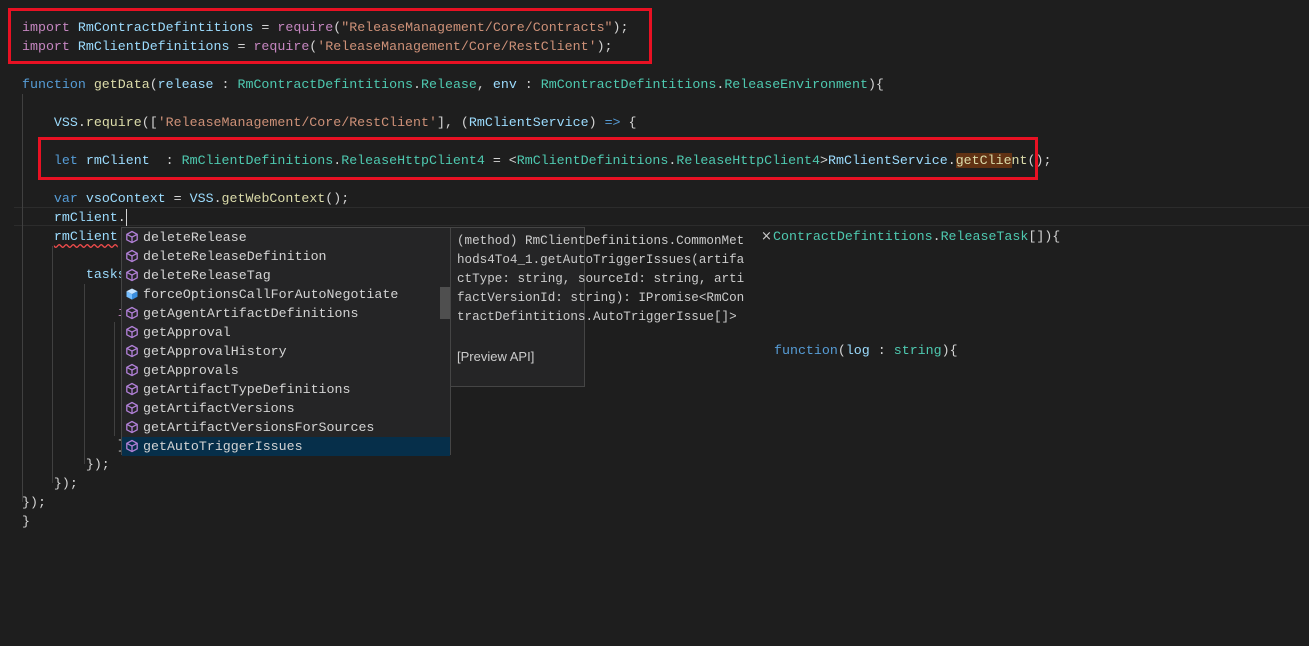 This screenshot has width=1309, height=646. I want to click on close-details-icon: ×, so click(766, 236).